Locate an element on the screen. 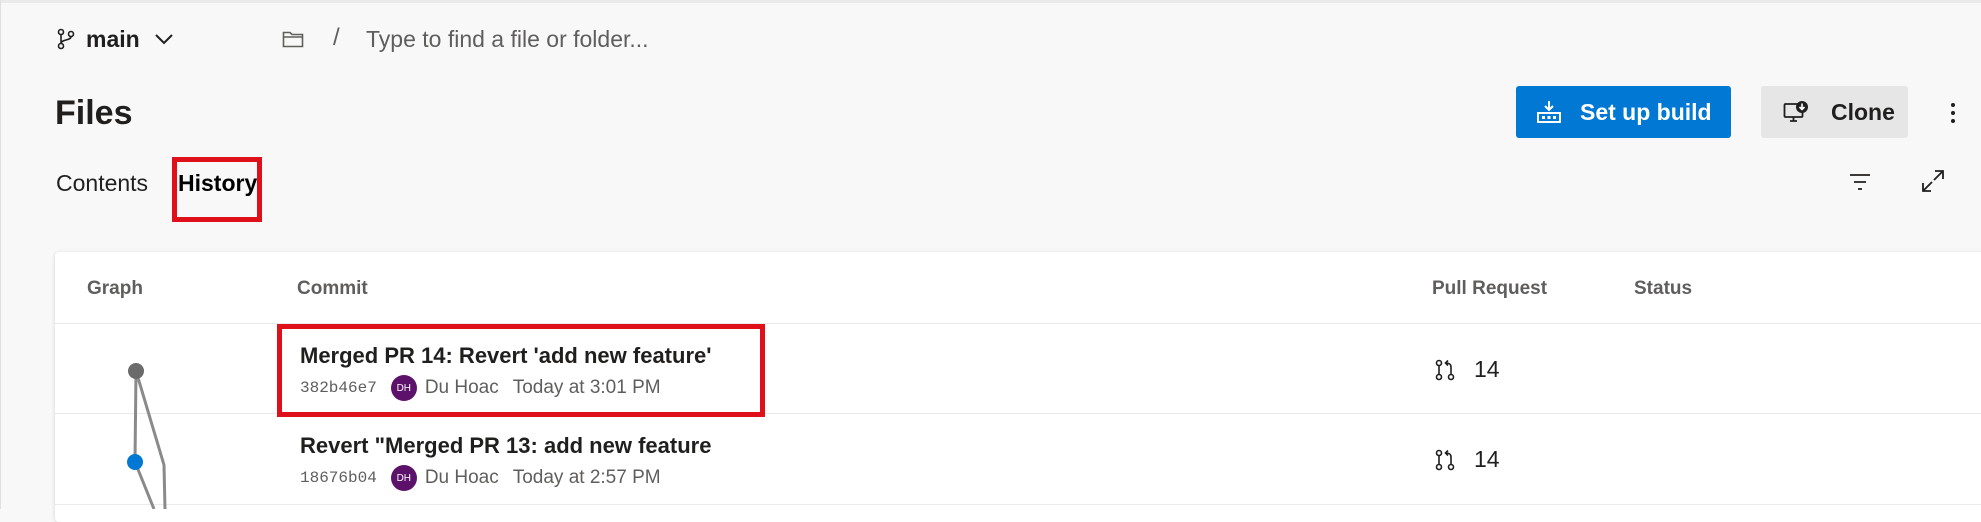  commit-meta: 18676b04 DH Du Hoac Today at 2:57 PM is located at coordinates (505, 478).